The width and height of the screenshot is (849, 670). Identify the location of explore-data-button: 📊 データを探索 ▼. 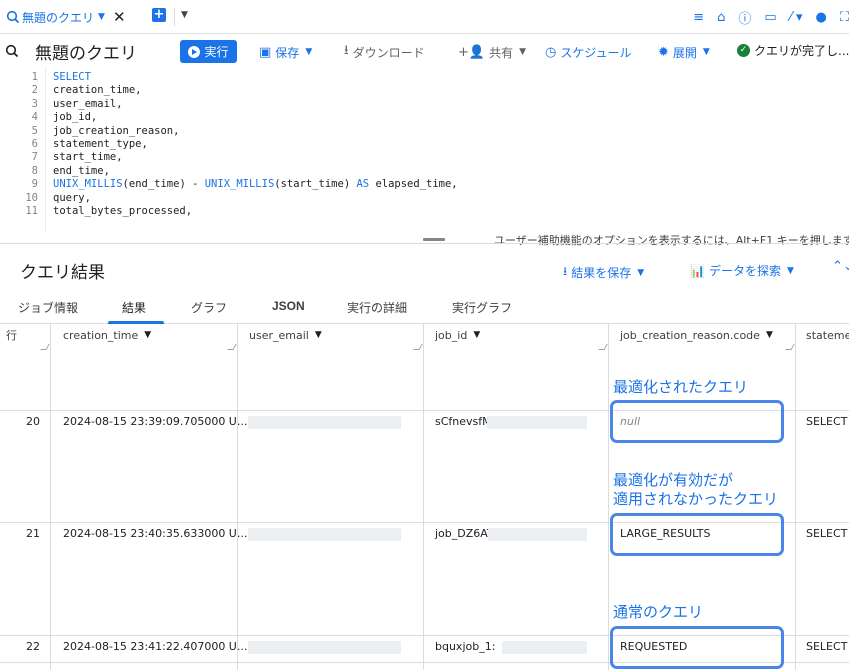
(742, 270).